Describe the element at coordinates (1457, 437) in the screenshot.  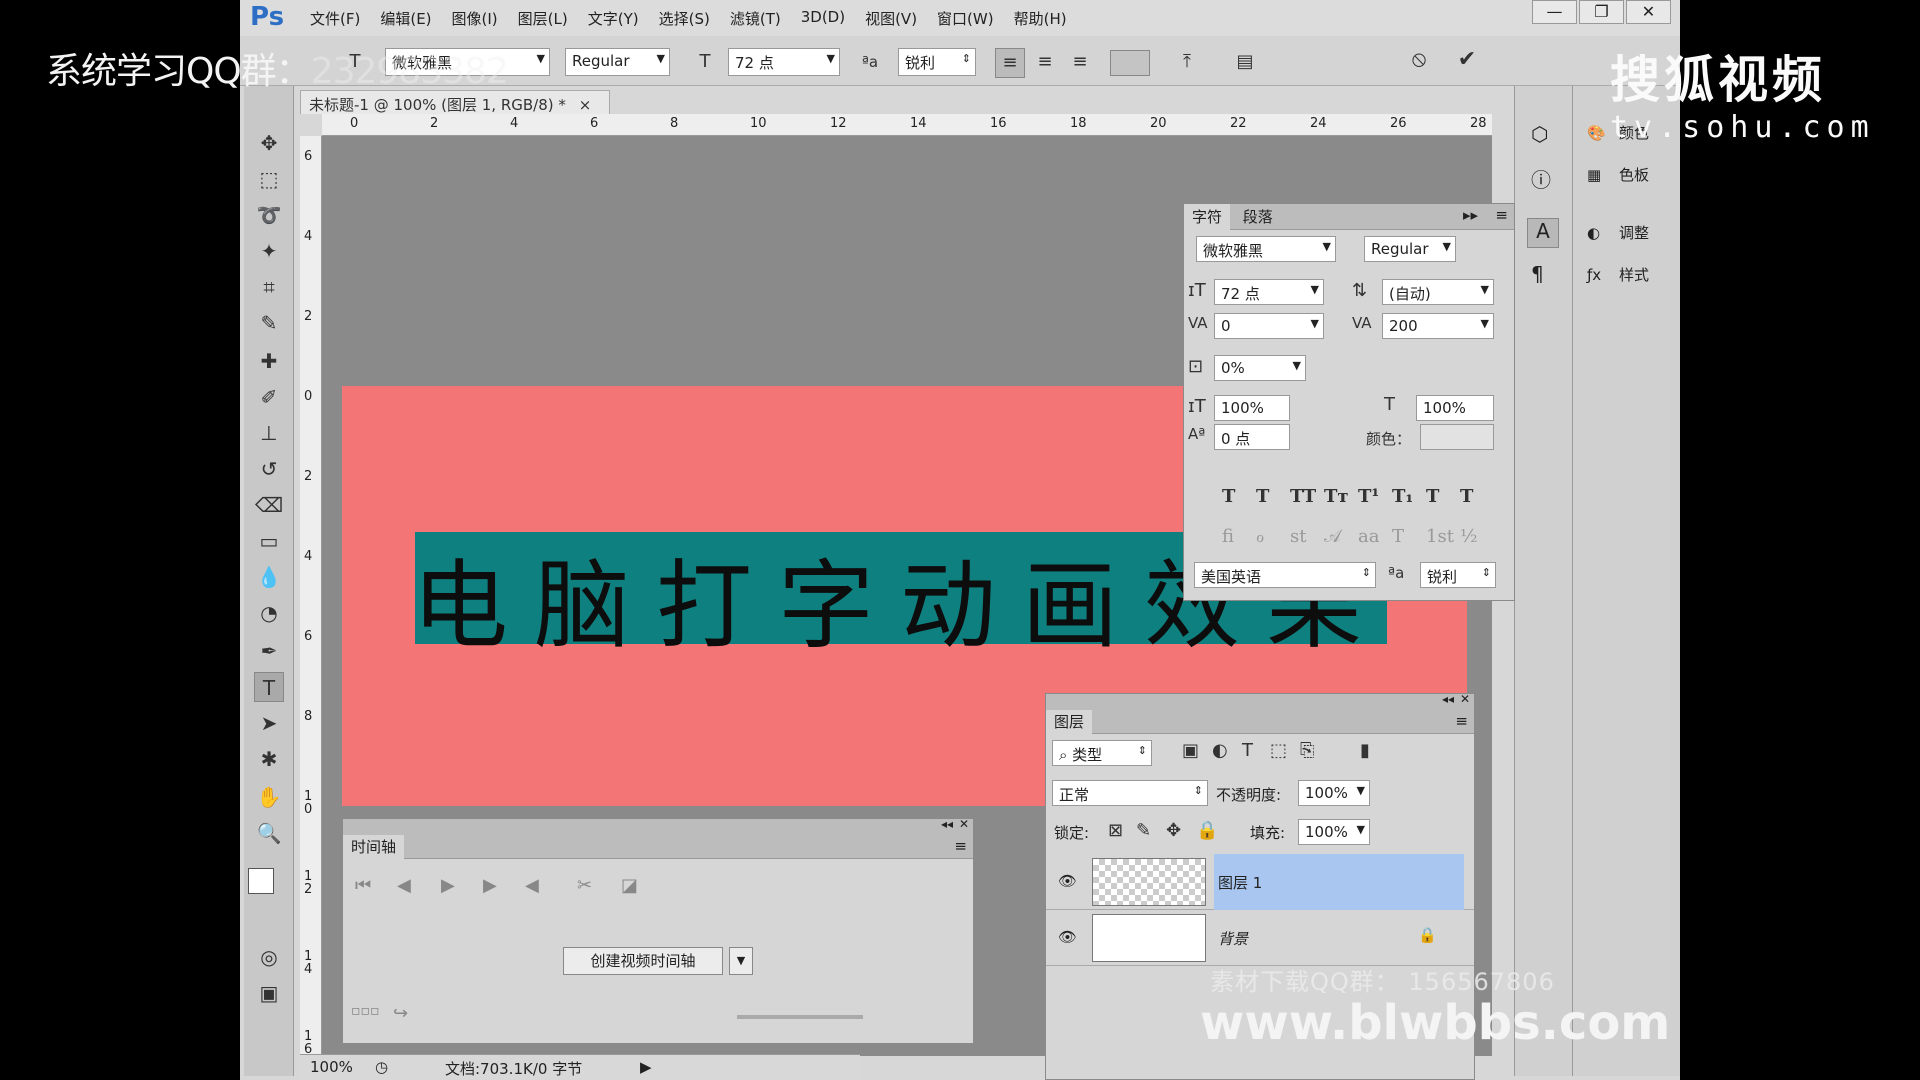
I see `char-color-swatch` at that location.